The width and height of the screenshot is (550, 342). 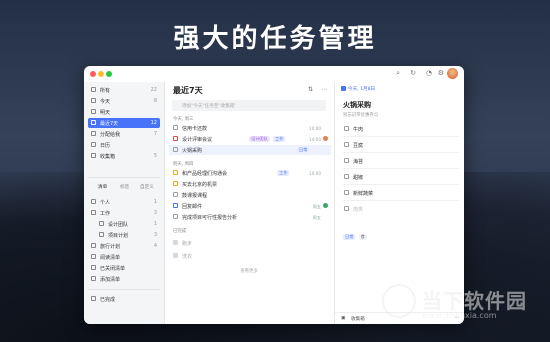 I want to click on week-icon, so click(x=93, y=122).